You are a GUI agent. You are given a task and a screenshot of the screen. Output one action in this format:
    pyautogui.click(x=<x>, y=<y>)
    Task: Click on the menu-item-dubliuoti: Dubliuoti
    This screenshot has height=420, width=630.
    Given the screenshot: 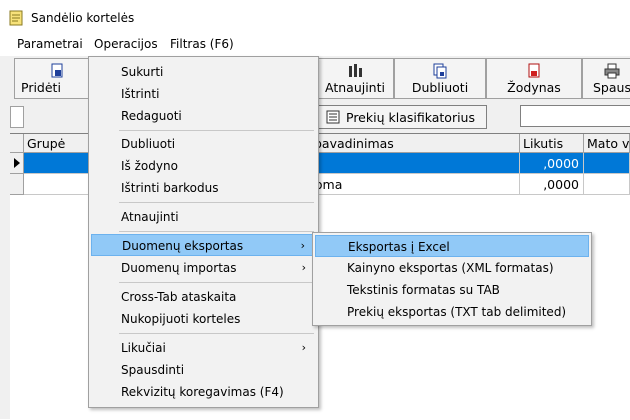 What is the action you would take?
    pyautogui.click(x=203, y=144)
    